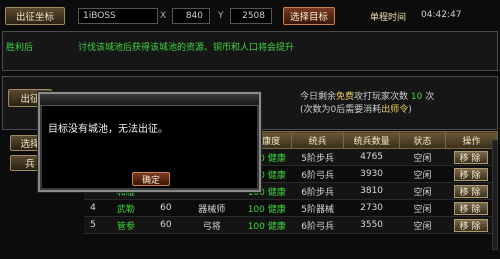 Image resolution: width=500 pixels, height=259 pixels. What do you see at coordinates (93, 225) in the screenshot?
I see `row-id: 5` at bounding box center [93, 225].